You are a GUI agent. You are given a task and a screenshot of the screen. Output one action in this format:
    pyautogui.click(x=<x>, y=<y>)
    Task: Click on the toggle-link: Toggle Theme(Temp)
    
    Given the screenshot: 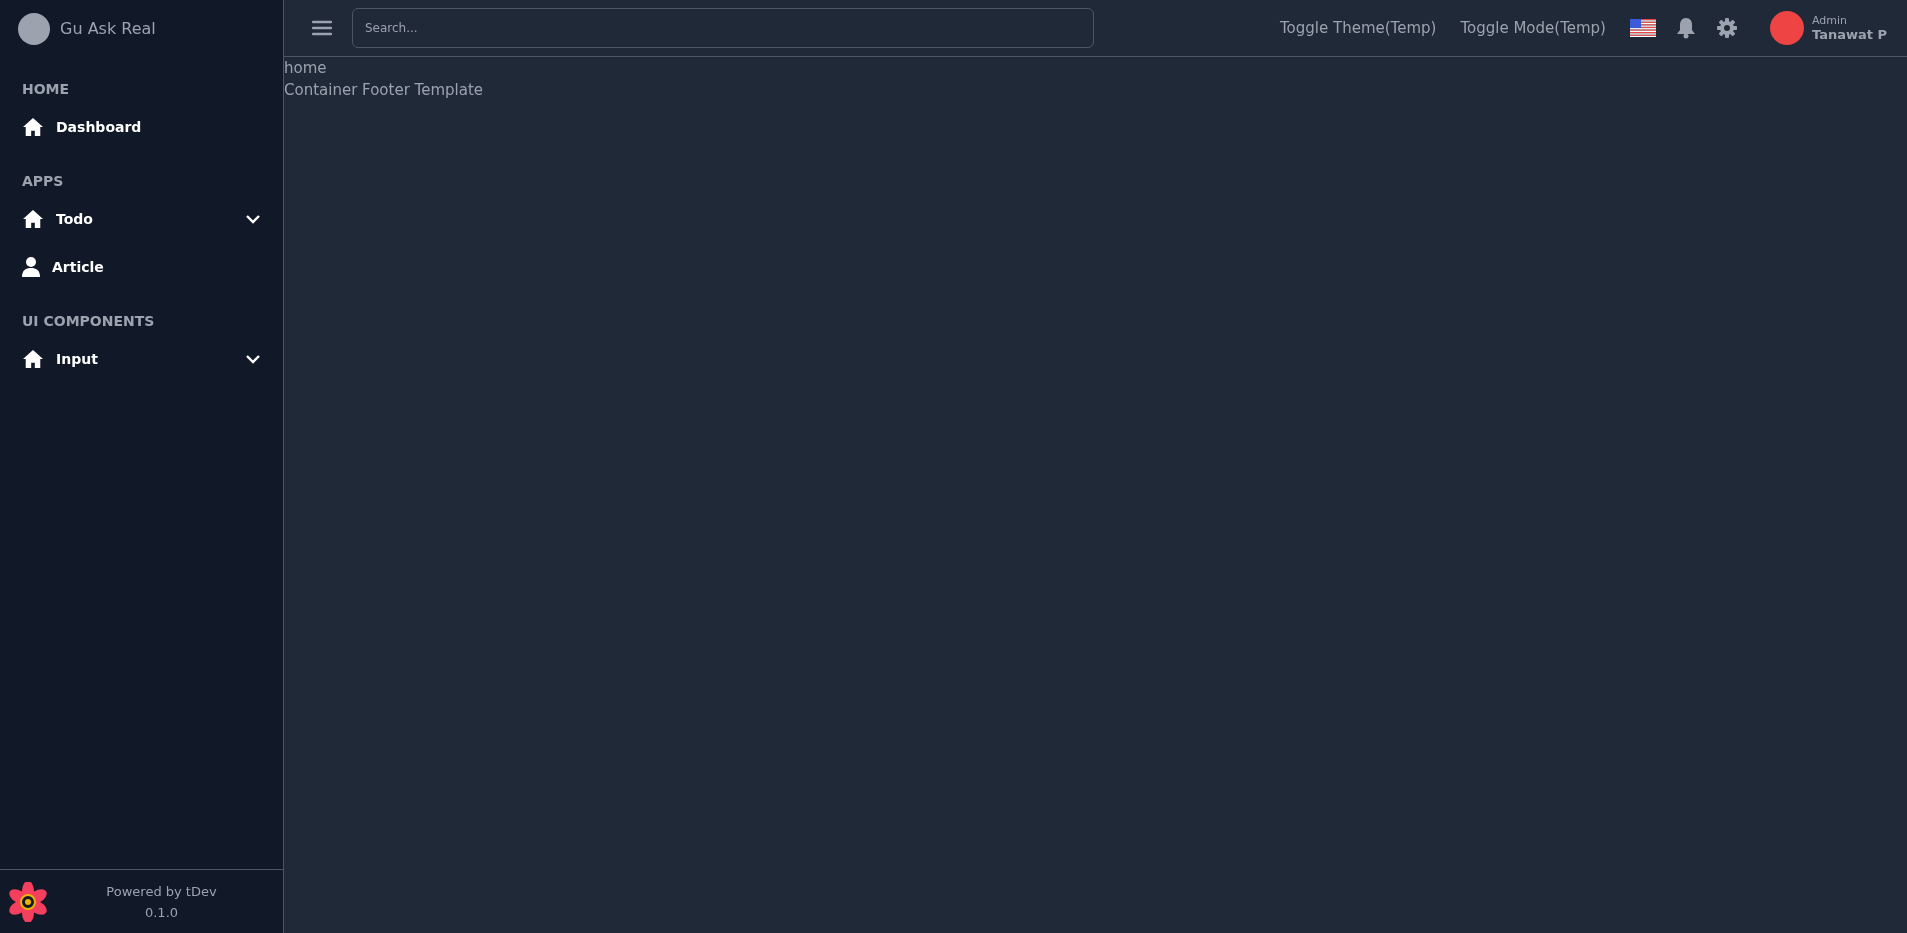 What is the action you would take?
    pyautogui.click(x=1358, y=28)
    